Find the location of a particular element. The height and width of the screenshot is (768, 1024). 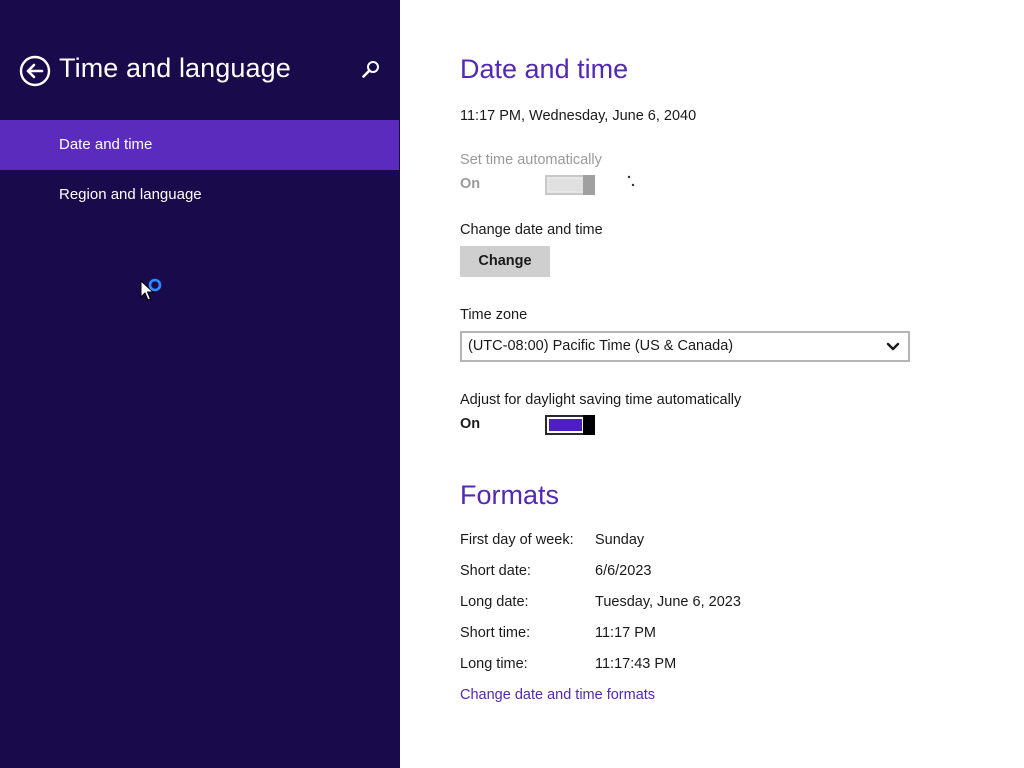

current-datetime: 11:17 PM, Wednesday, June 6, 2040 is located at coordinates (578, 116).